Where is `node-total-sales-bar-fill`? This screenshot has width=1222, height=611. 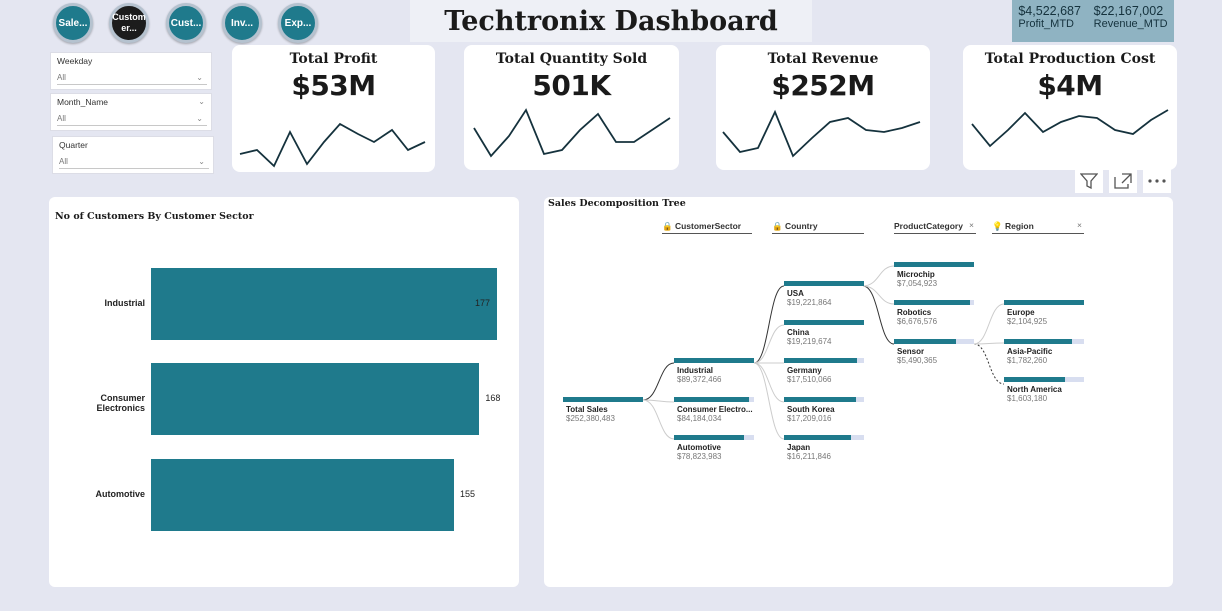 node-total-sales-bar-fill is located at coordinates (603, 399).